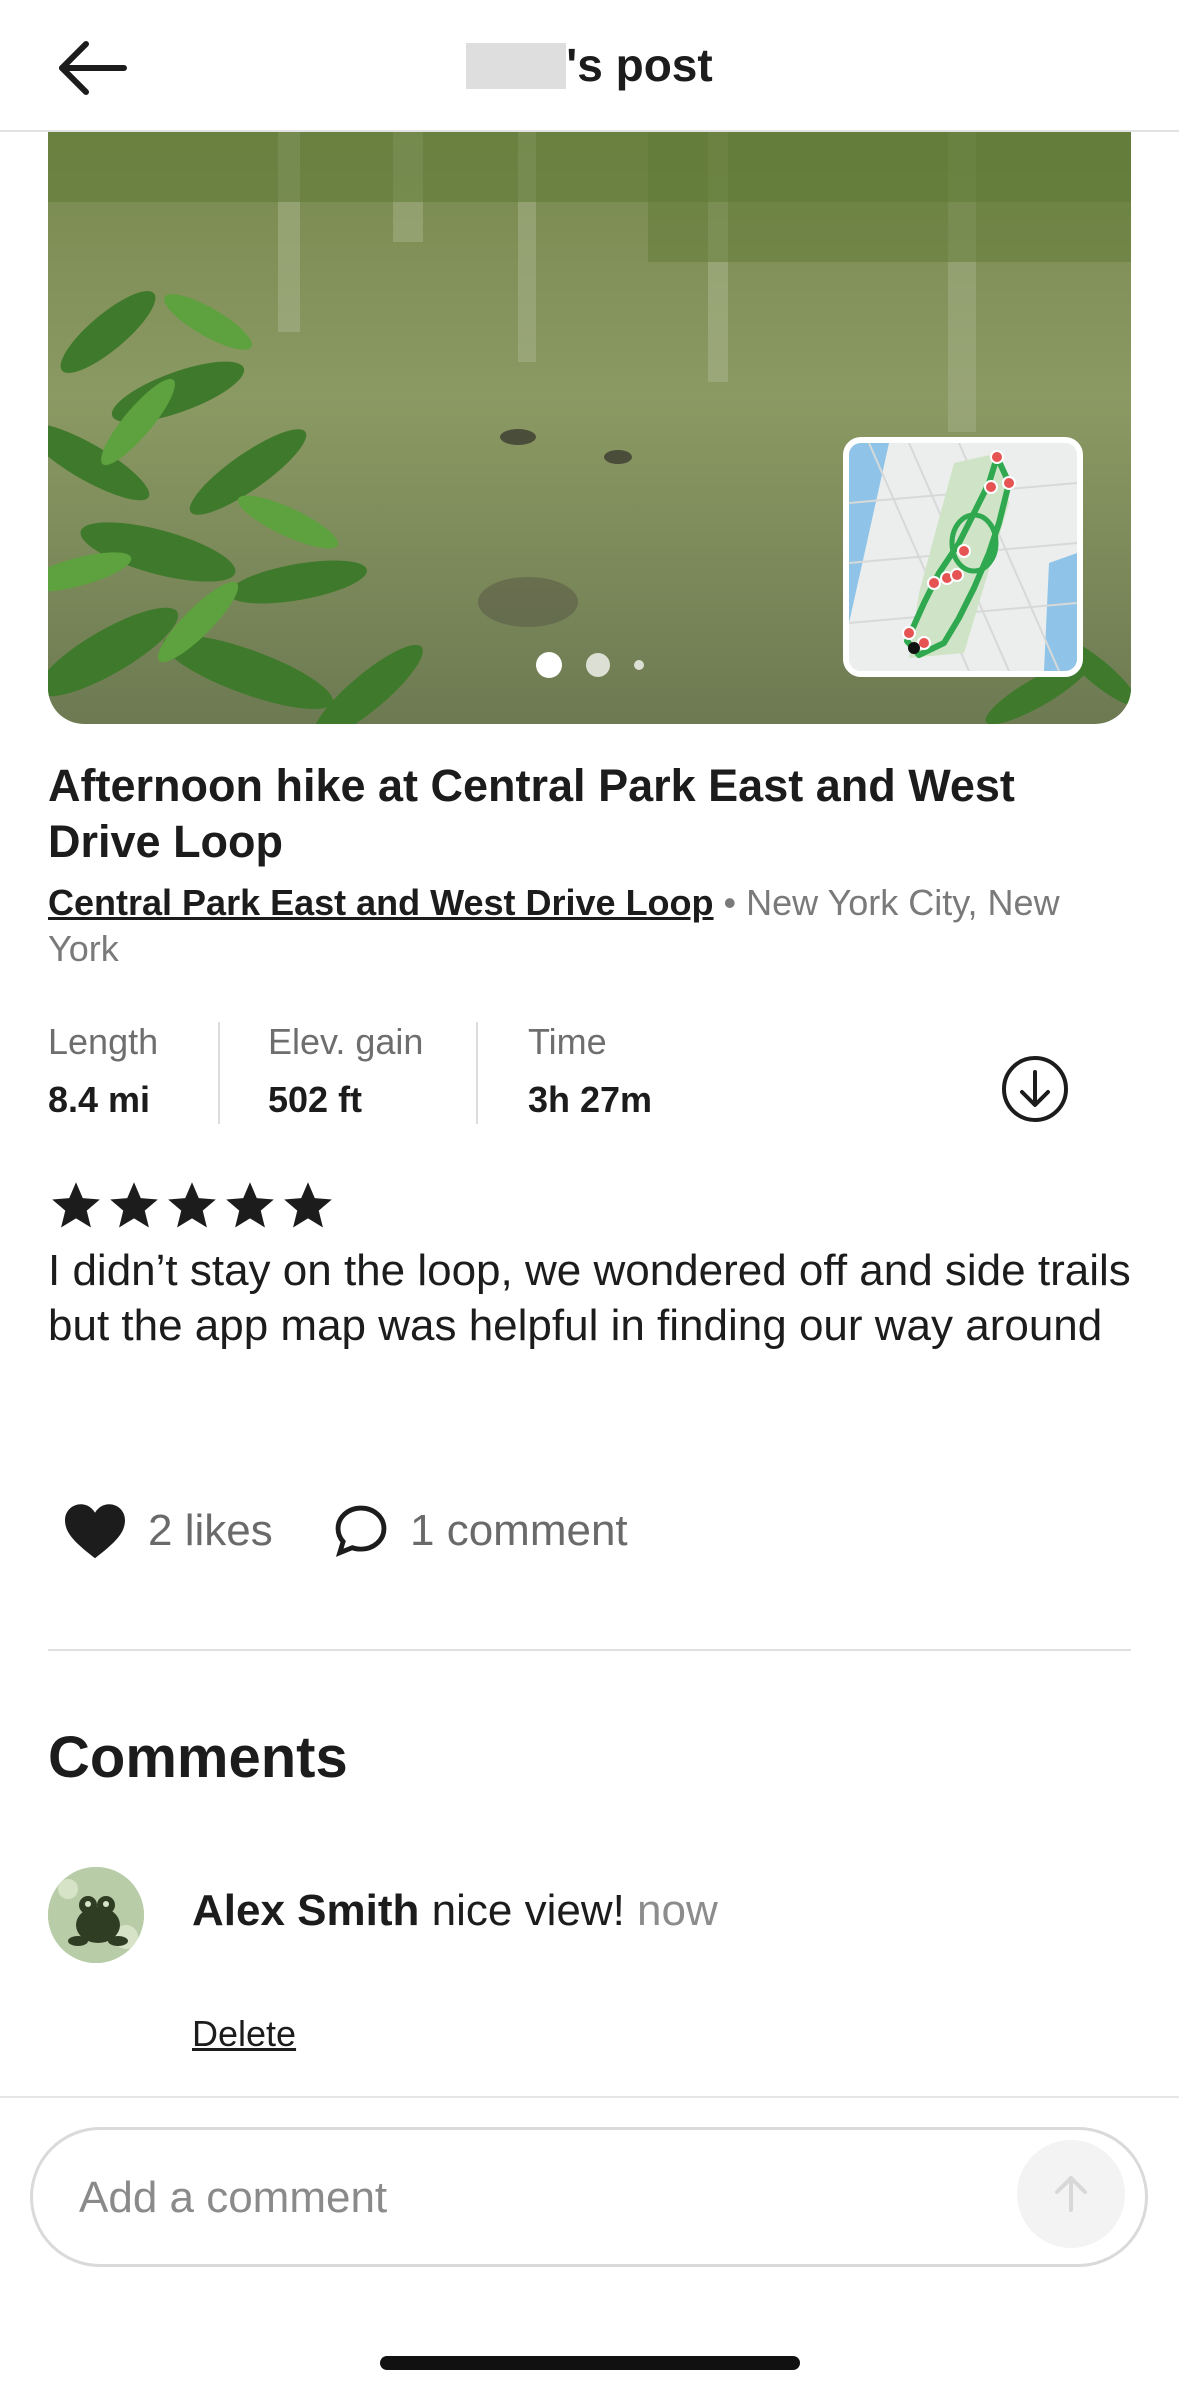 Image resolution: width=1179 pixels, height=2398 pixels. Describe the element at coordinates (677, 1910) in the screenshot. I see `comment-timestamp: now` at that location.